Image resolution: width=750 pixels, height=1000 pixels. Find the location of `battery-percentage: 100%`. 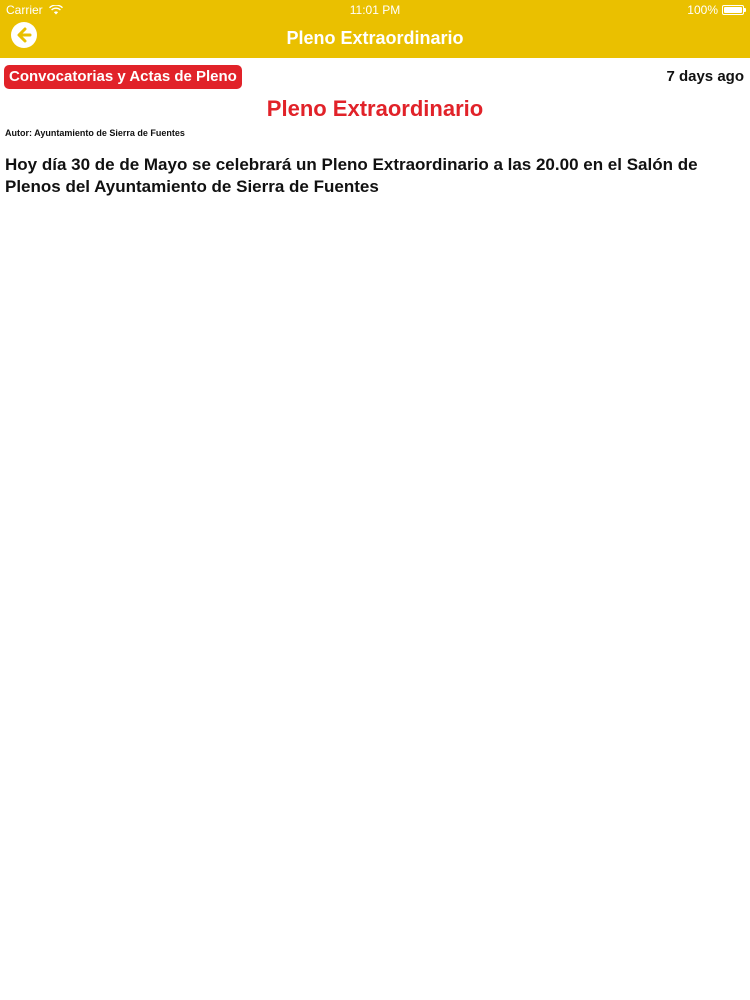

battery-percentage: 100% is located at coordinates (702, 10).